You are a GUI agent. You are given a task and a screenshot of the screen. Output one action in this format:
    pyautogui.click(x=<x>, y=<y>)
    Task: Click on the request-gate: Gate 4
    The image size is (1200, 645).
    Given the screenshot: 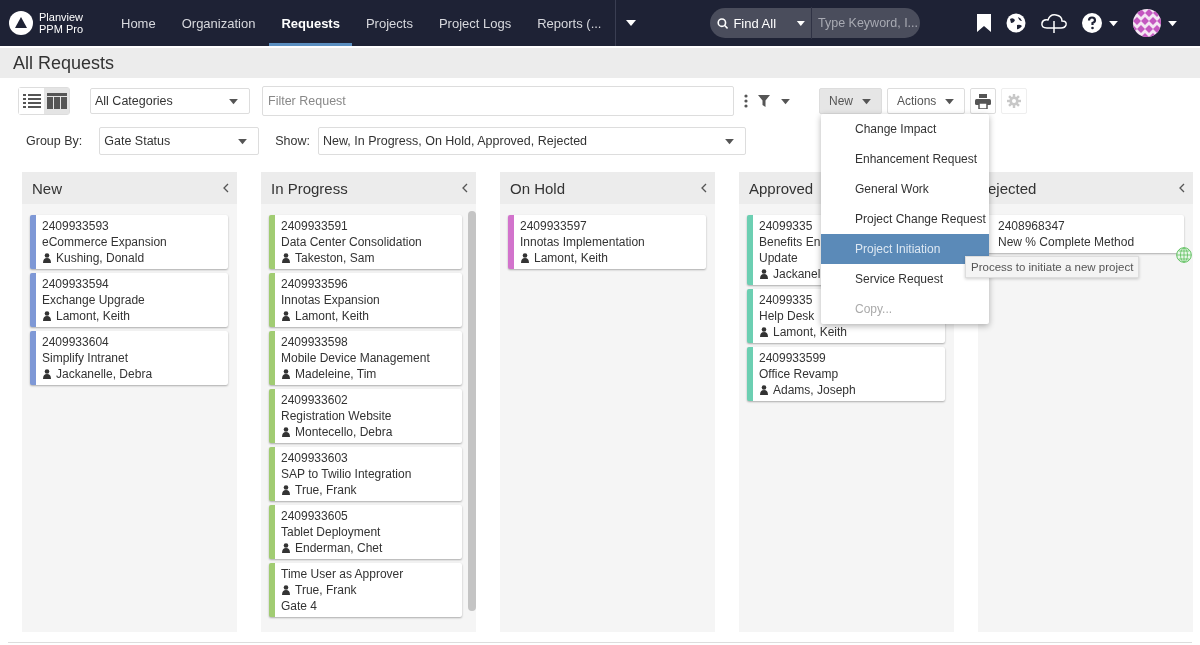 What is the action you would take?
    pyautogui.click(x=299, y=606)
    